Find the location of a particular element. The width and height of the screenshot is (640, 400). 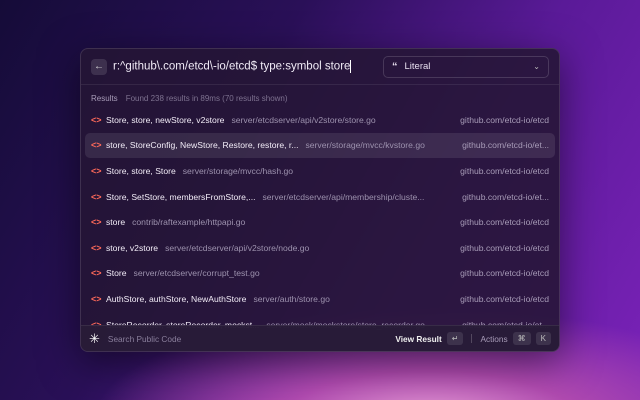

result-path: server/etcdserver/api/v2store/store.go is located at coordinates (303, 119).